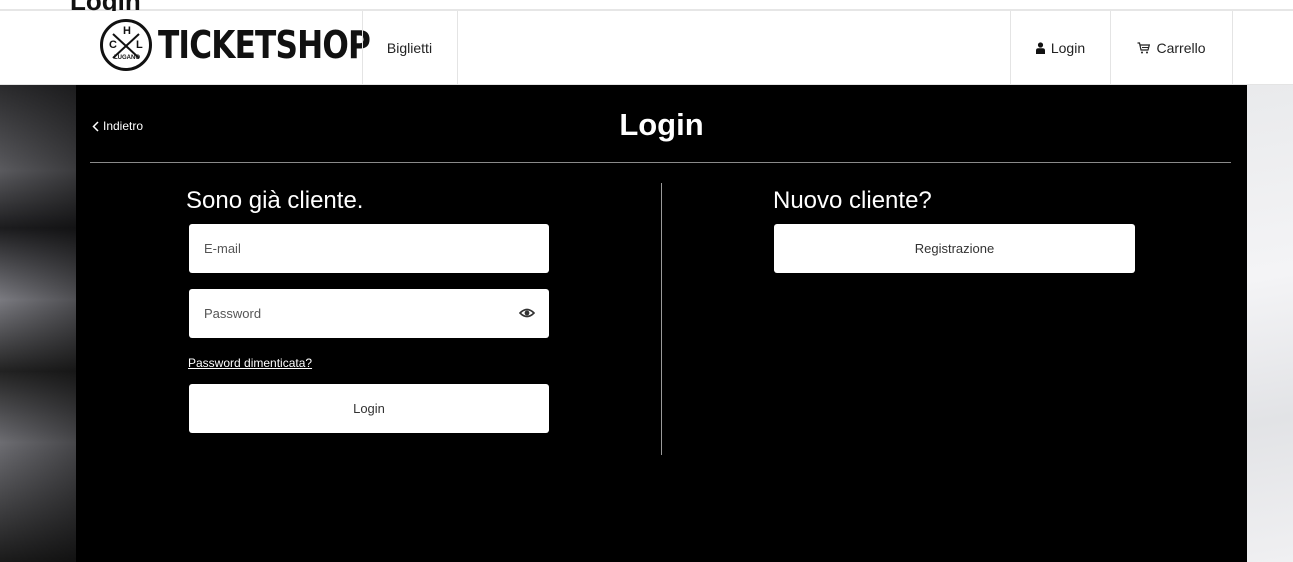  Describe the element at coordinates (1040, 47) in the screenshot. I see `user-icon` at that location.